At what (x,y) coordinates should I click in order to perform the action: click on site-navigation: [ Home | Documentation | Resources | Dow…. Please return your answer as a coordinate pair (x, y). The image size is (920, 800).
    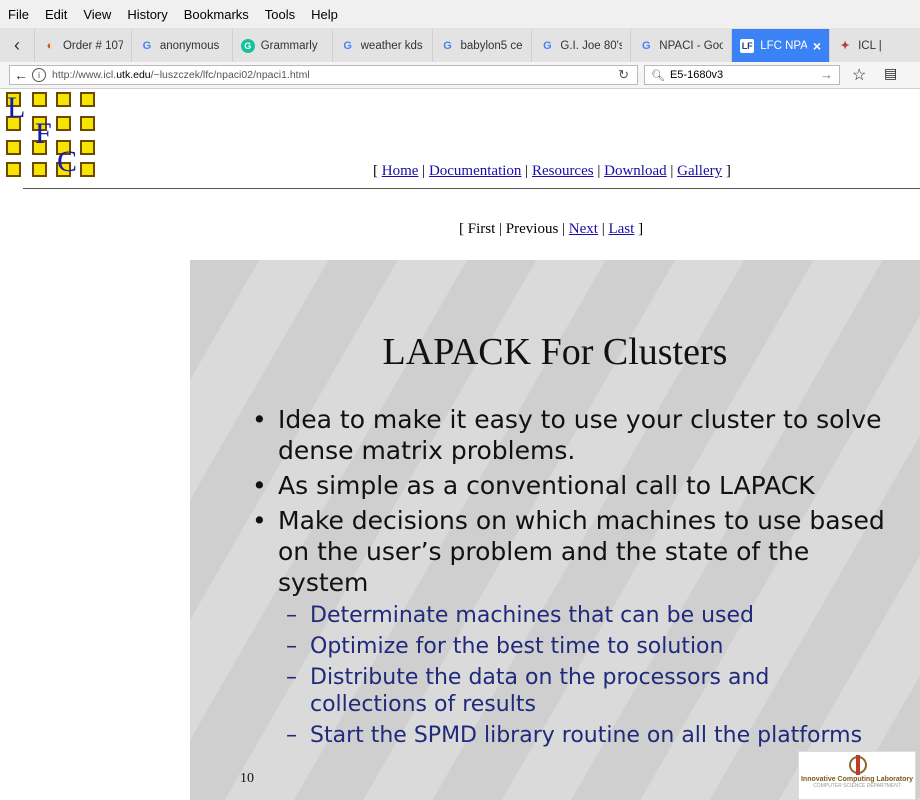
    Looking at the image, I should click on (552, 171).